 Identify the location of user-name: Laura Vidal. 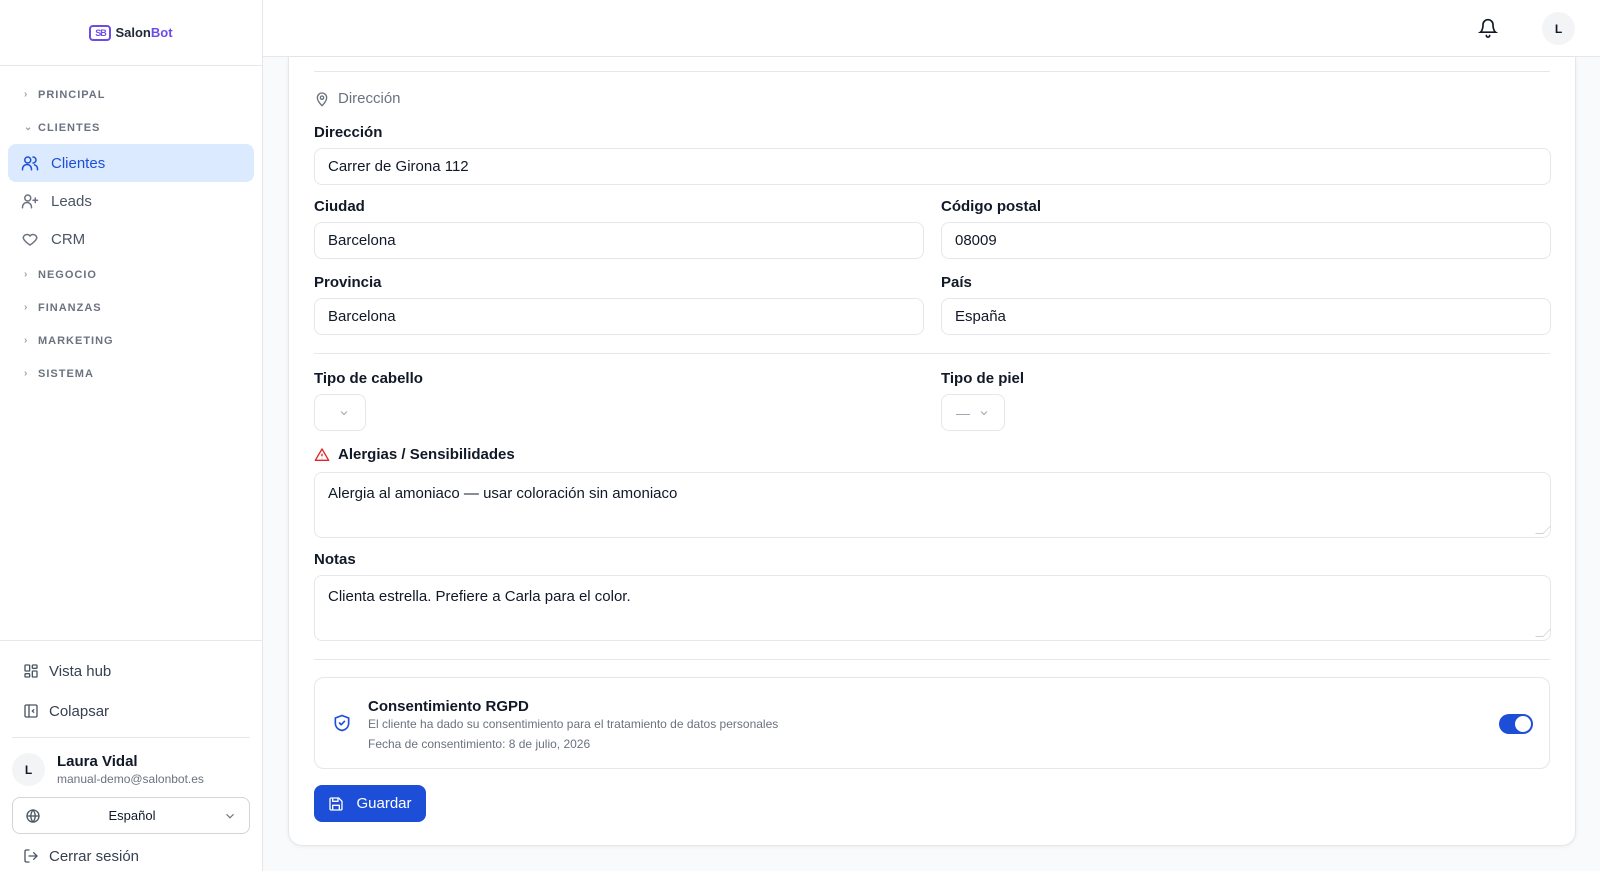
(97, 761).